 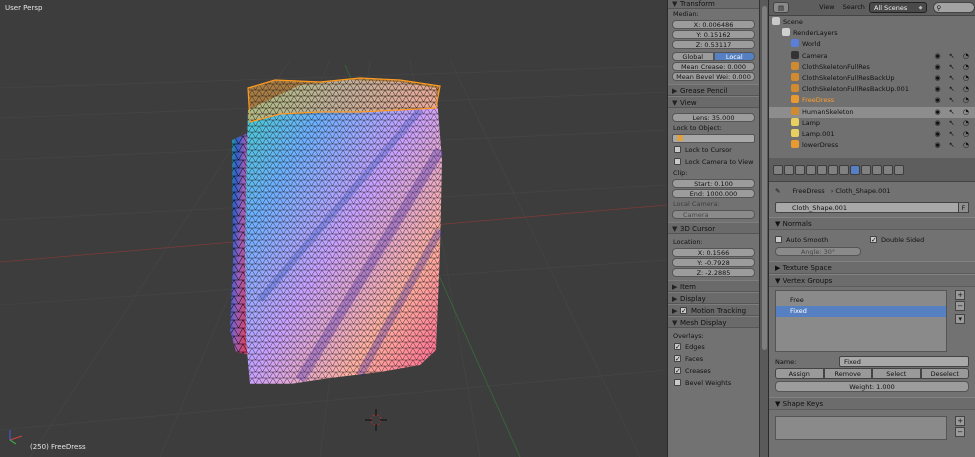 What do you see at coordinates (872, 67) in the screenshot?
I see `outliner-item: ClothSkeletonFullRes ◉ ↖ ◔` at bounding box center [872, 67].